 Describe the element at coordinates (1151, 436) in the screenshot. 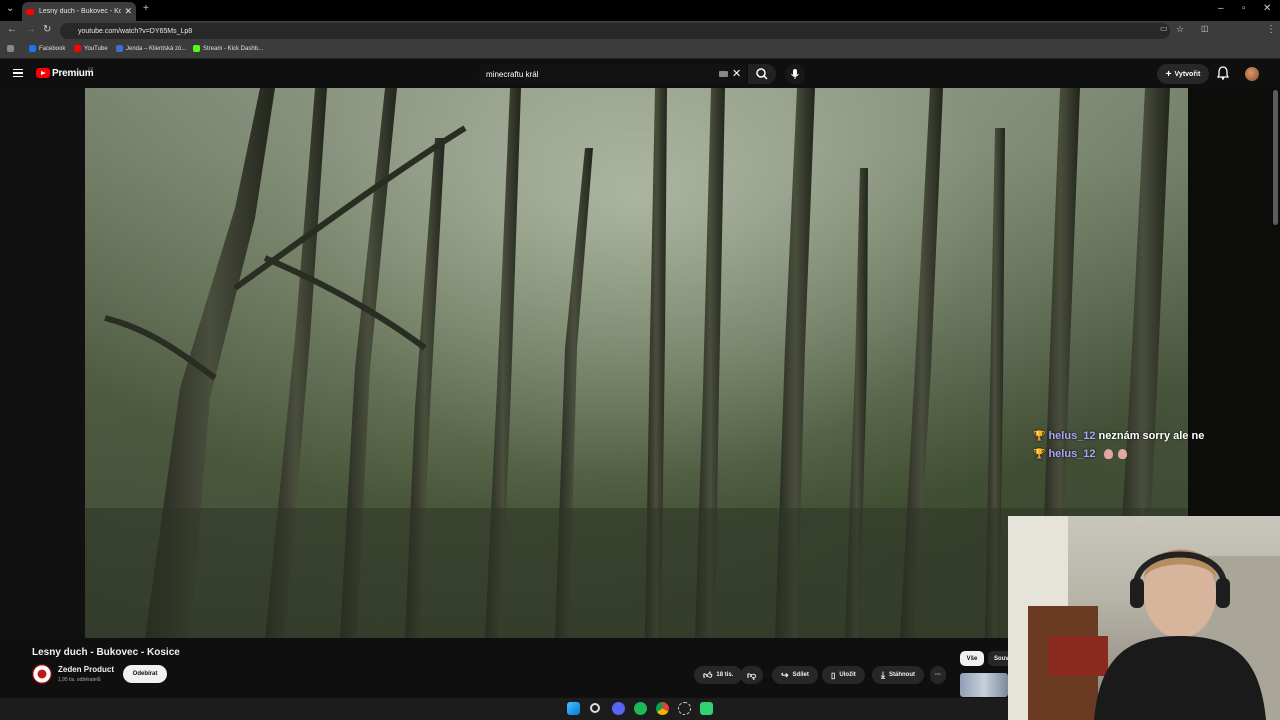

I see `chat-text: neznám sorry ale ne` at that location.